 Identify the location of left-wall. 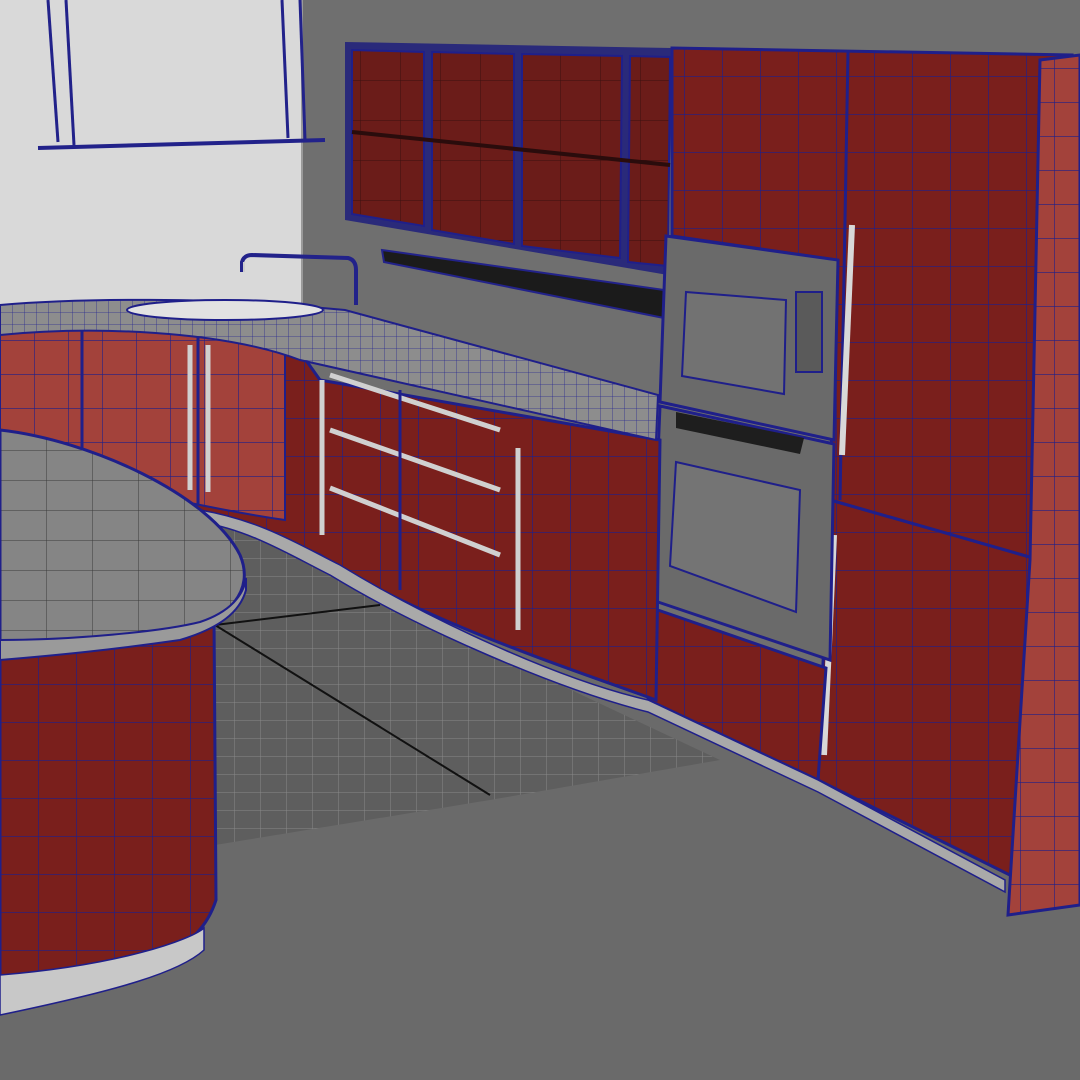
(151, 155).